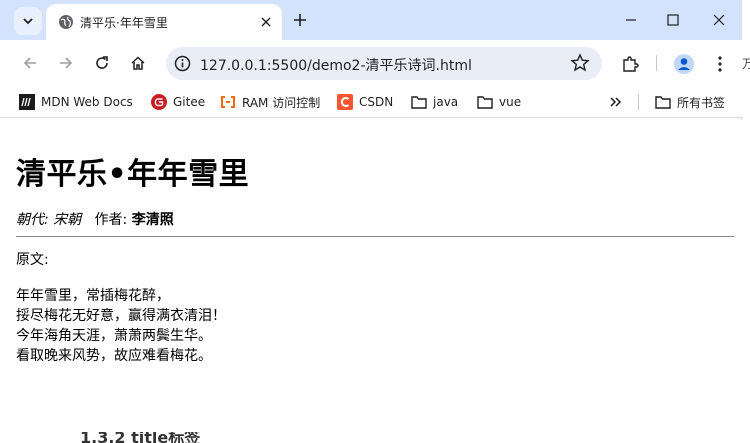 This screenshot has height=443, width=750. I want to click on mdn-icon, so click(27, 102).